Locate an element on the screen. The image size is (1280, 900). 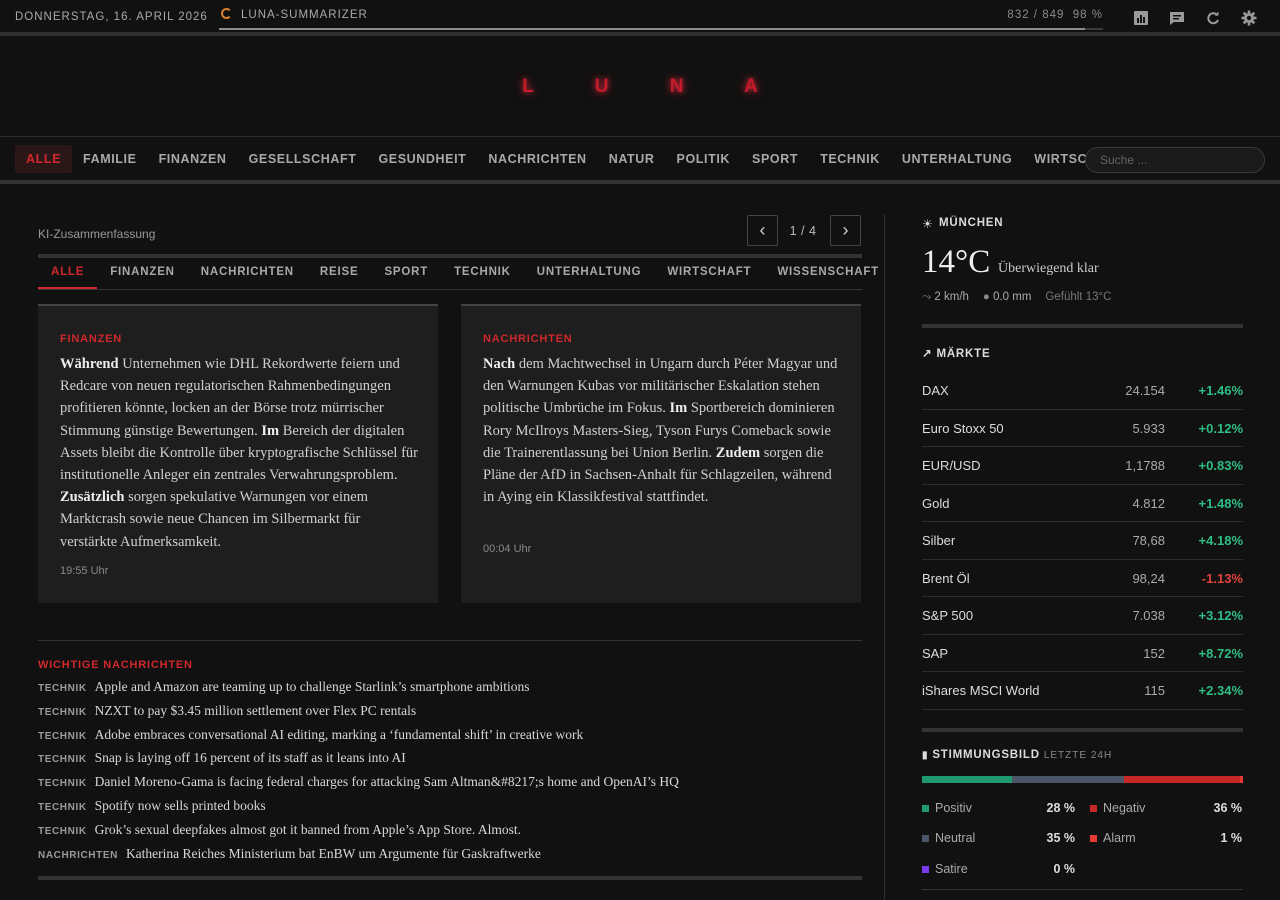
market-value: 115 is located at coordinates (1154, 690).